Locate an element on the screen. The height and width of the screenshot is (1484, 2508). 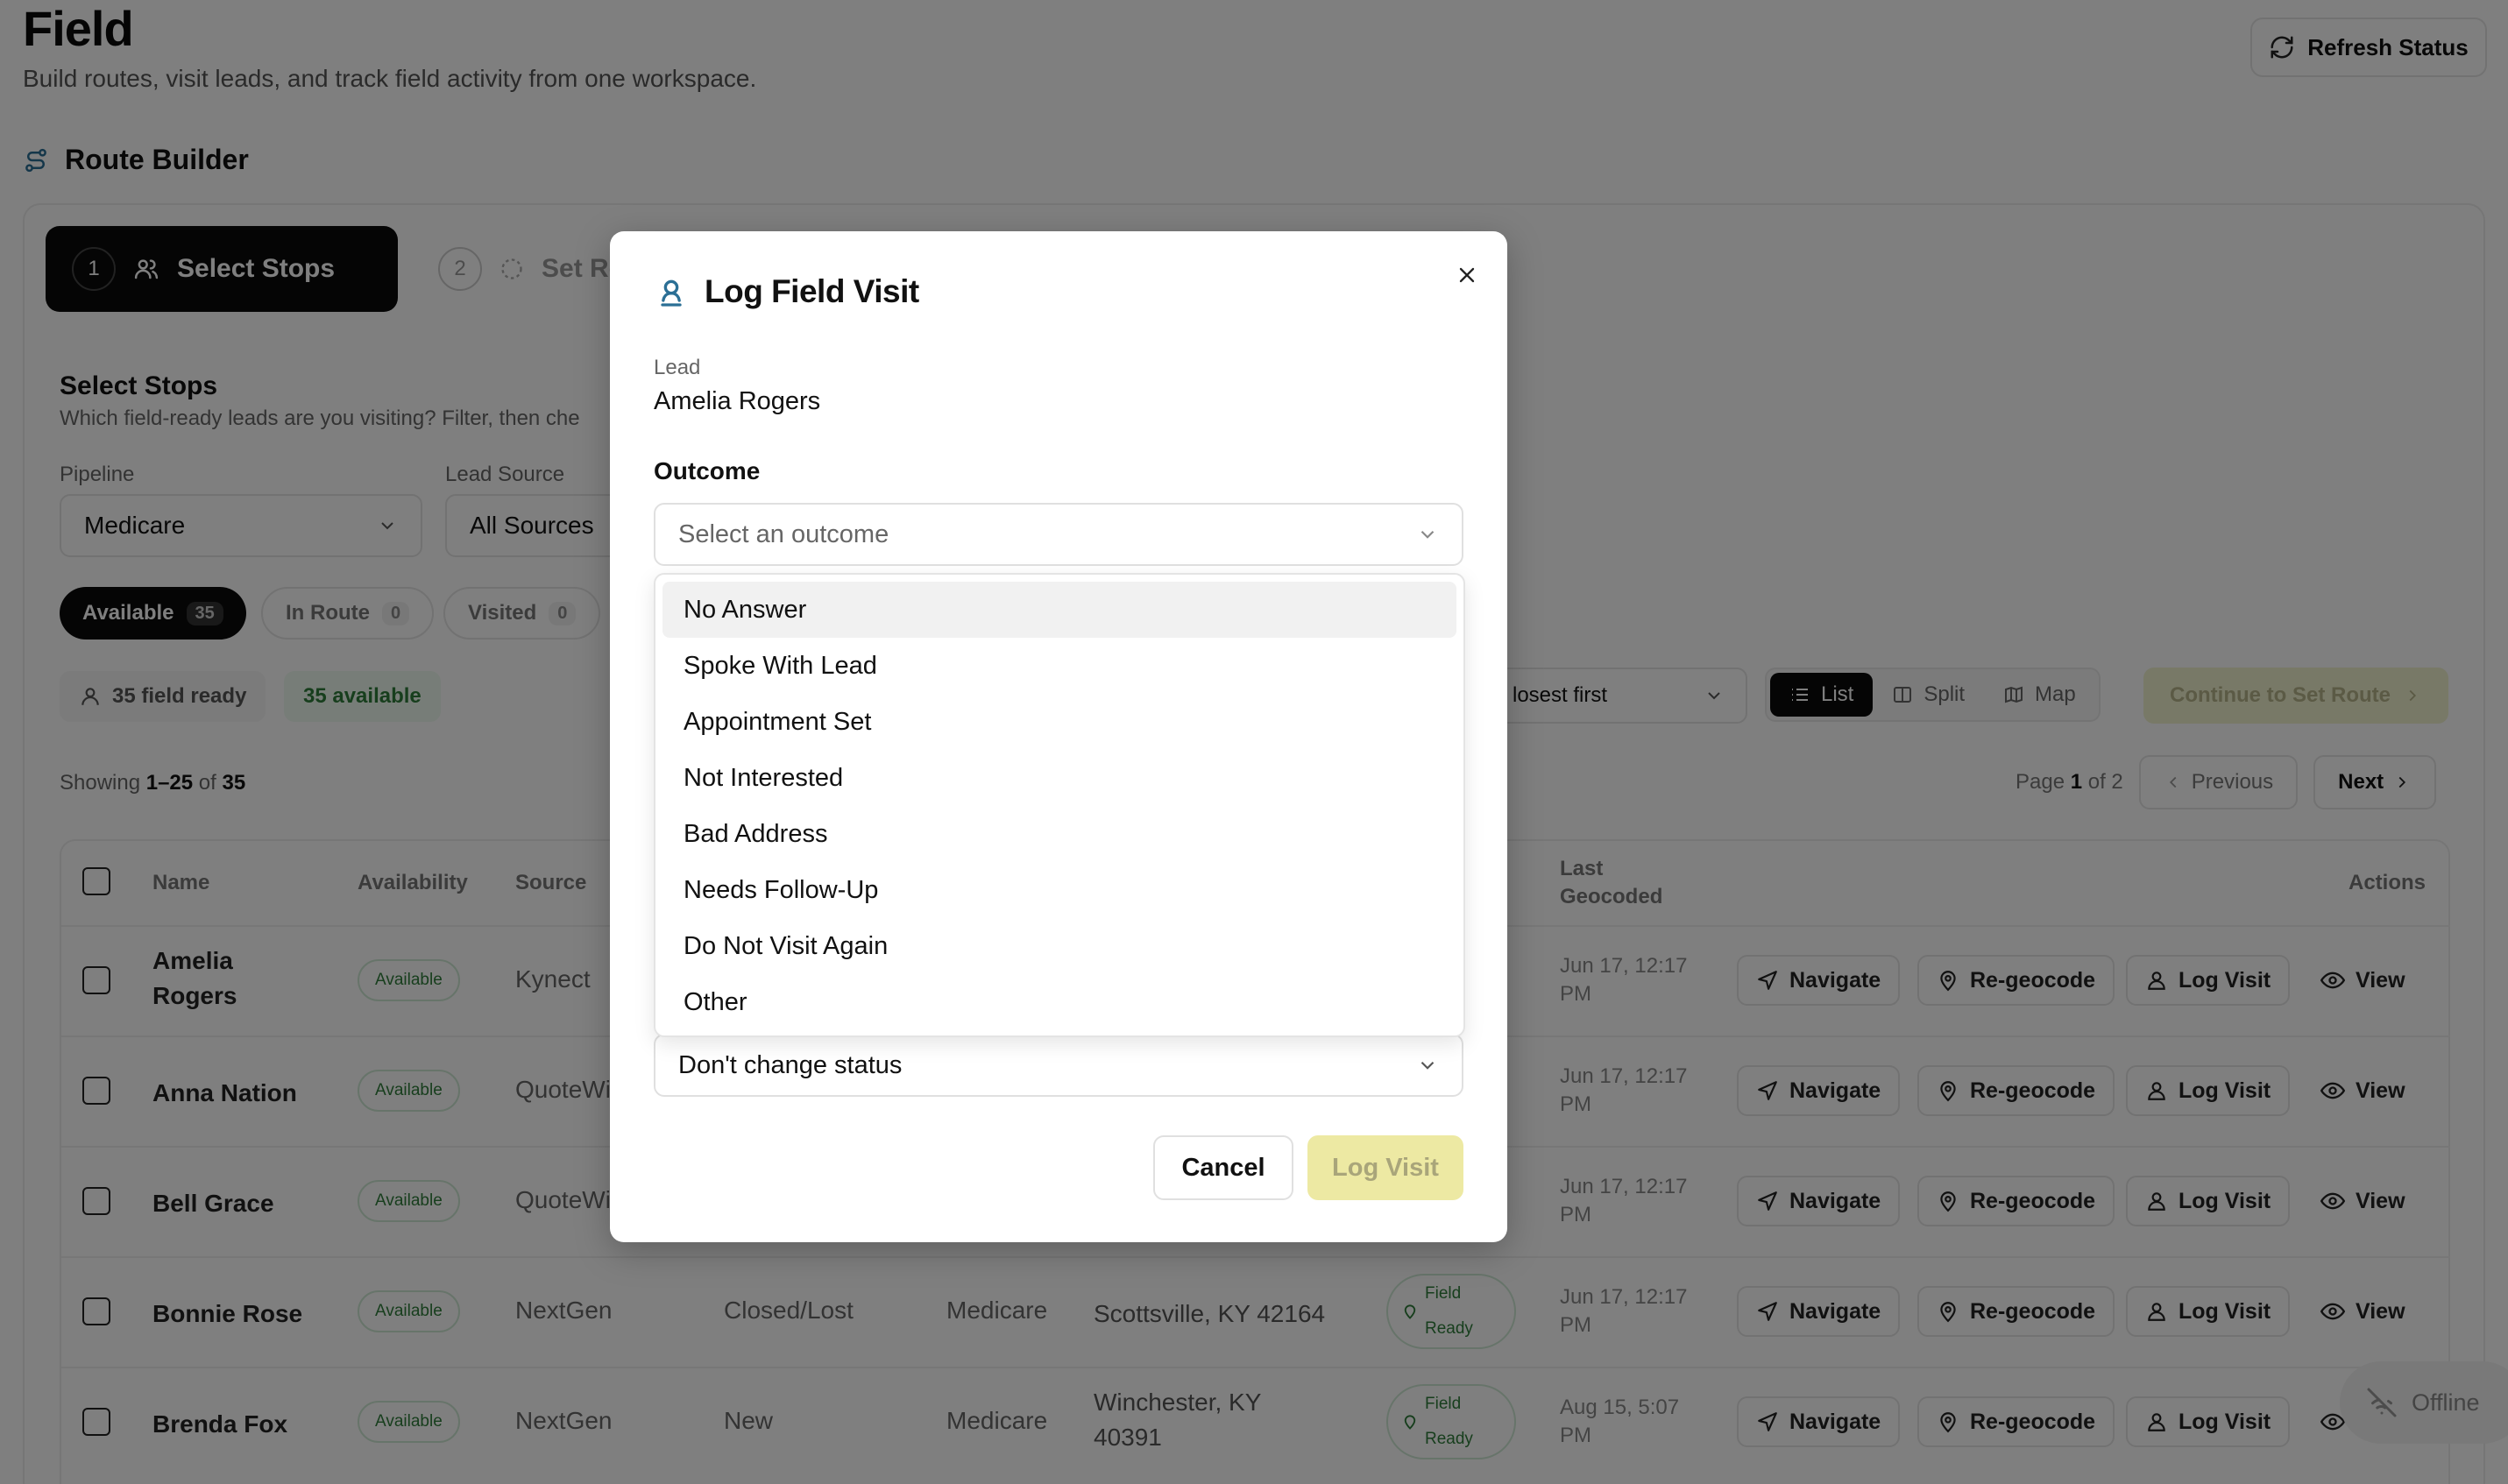
outcome-label: Outcome is located at coordinates (707, 471).